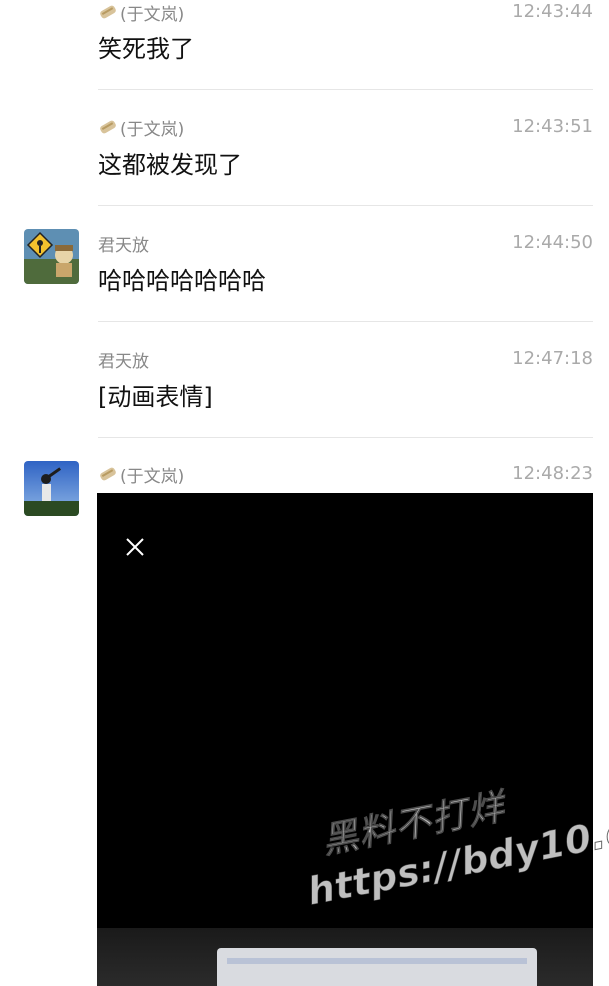 The height and width of the screenshot is (986, 609). I want to click on message-text: 笑死我了, so click(146, 49).